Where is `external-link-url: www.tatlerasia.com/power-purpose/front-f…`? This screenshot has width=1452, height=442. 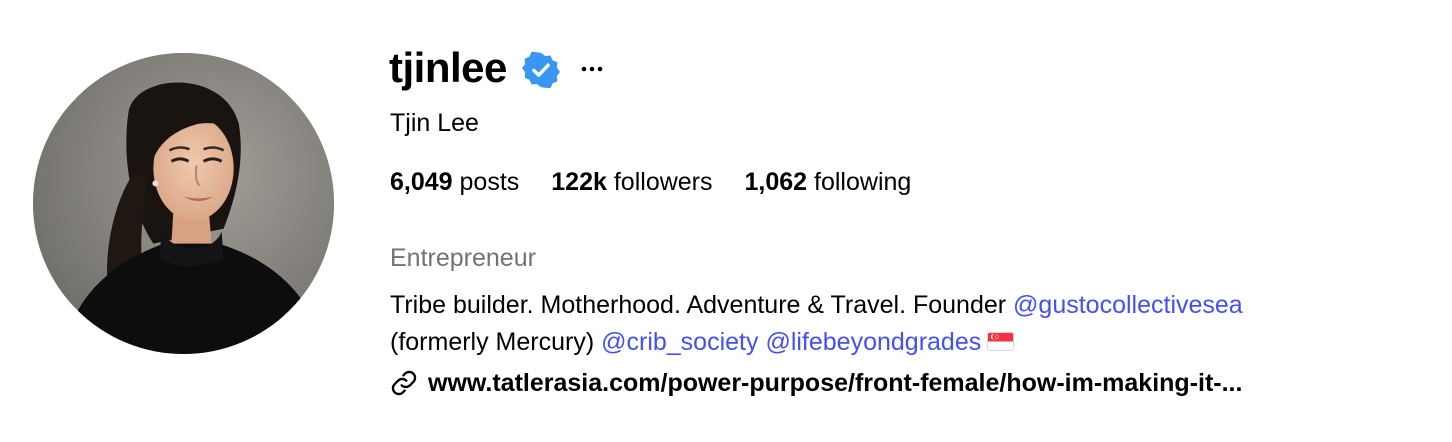 external-link-url: www.tatlerasia.com/power-purpose/front-f… is located at coordinates (835, 383).